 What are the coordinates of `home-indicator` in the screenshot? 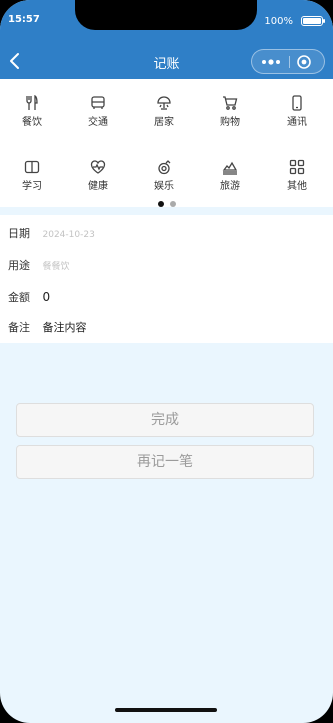 It's located at (166, 710).